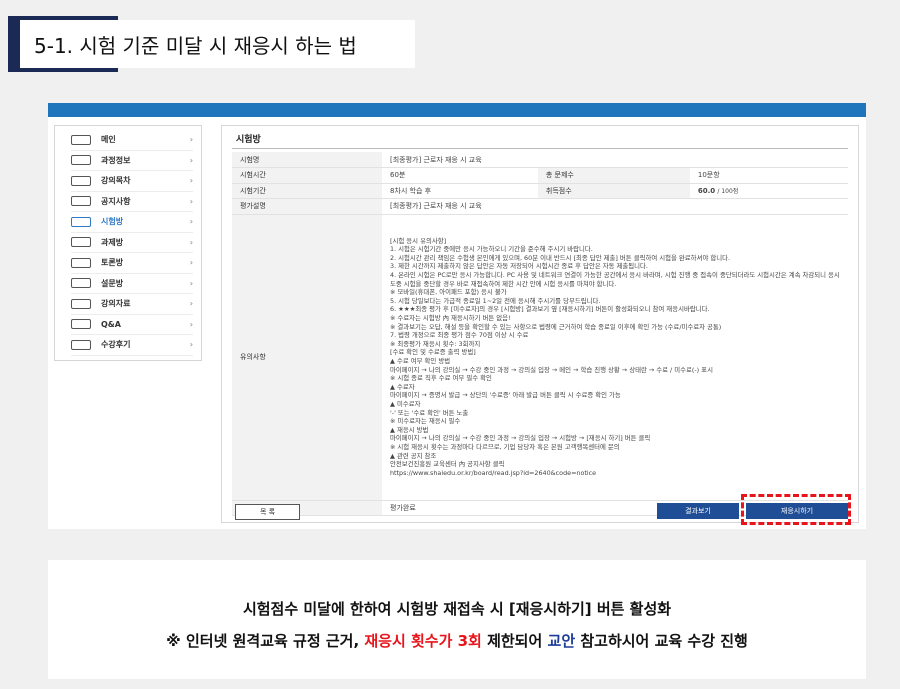 This screenshot has height=689, width=900. Describe the element at coordinates (514, 641) in the screenshot. I see `caption-text: 제한되어` at that location.